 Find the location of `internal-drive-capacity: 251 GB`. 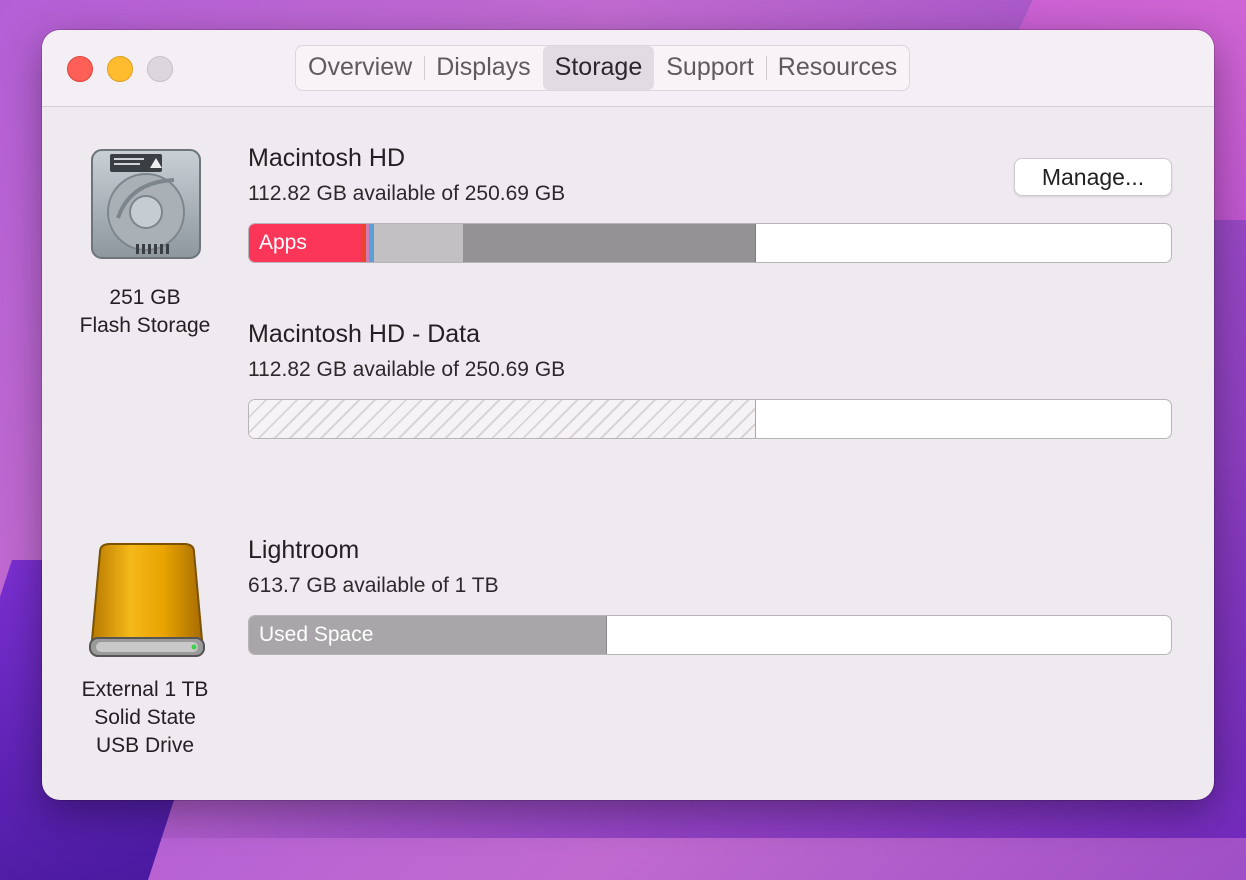

internal-drive-capacity: 251 GB is located at coordinates (145, 297).